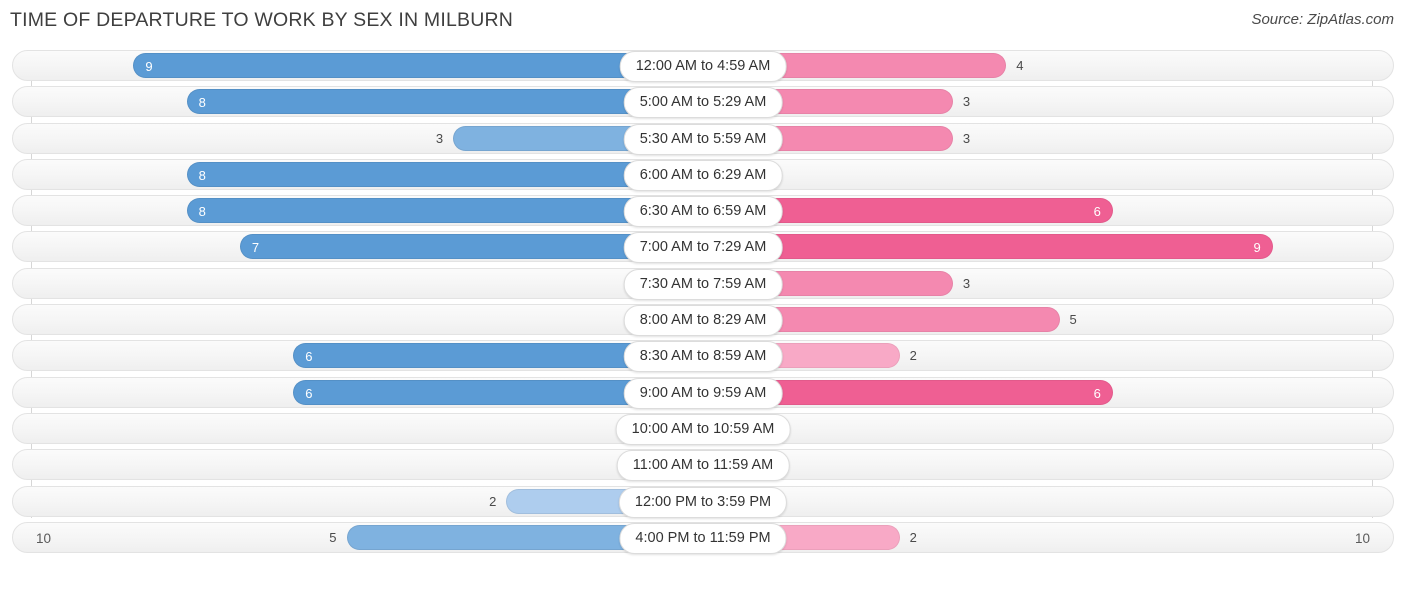 The image size is (1406, 594). What do you see at coordinates (913, 356) in the screenshot?
I see `female-bar-value: 2` at bounding box center [913, 356].